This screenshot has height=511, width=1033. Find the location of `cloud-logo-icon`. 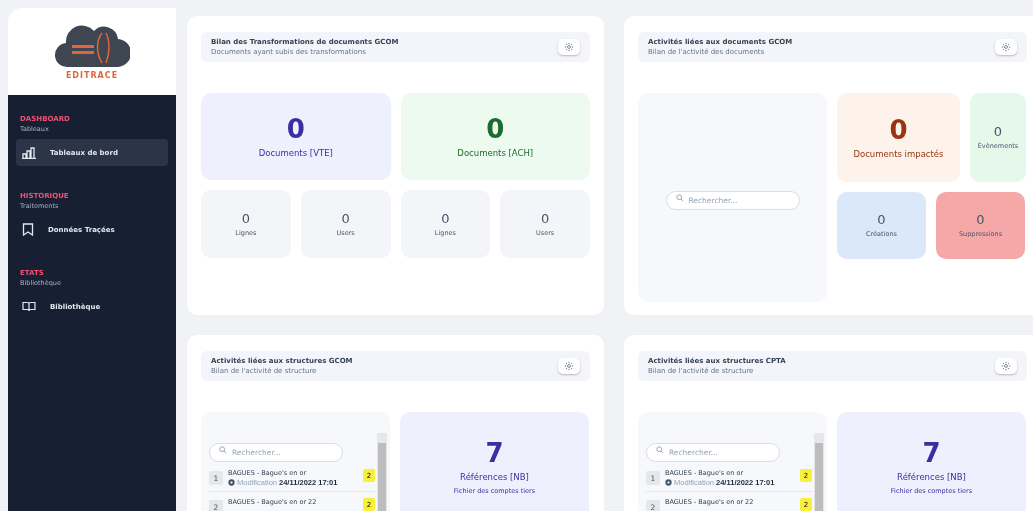

cloud-logo-icon is located at coordinates (92, 46).